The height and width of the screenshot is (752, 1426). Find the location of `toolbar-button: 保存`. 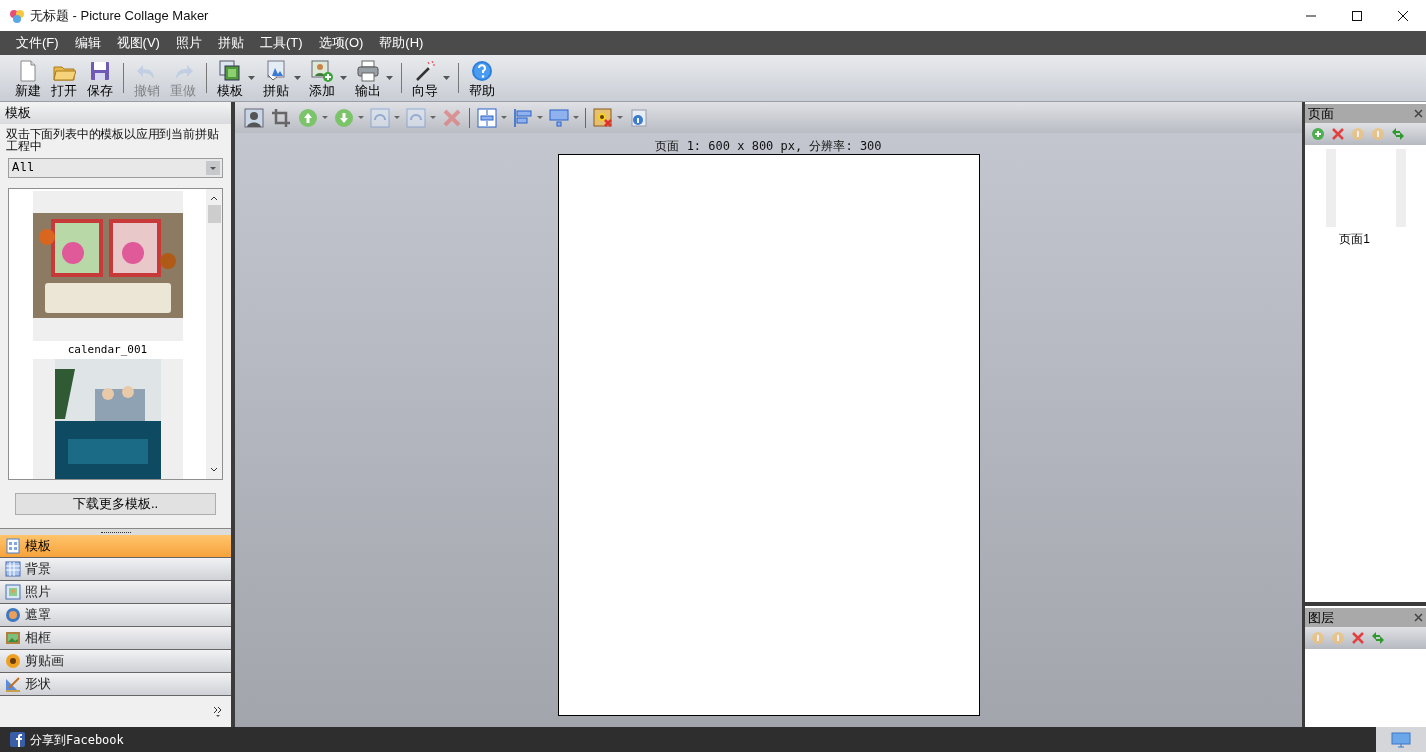

toolbar-button: 保存 is located at coordinates (100, 78).